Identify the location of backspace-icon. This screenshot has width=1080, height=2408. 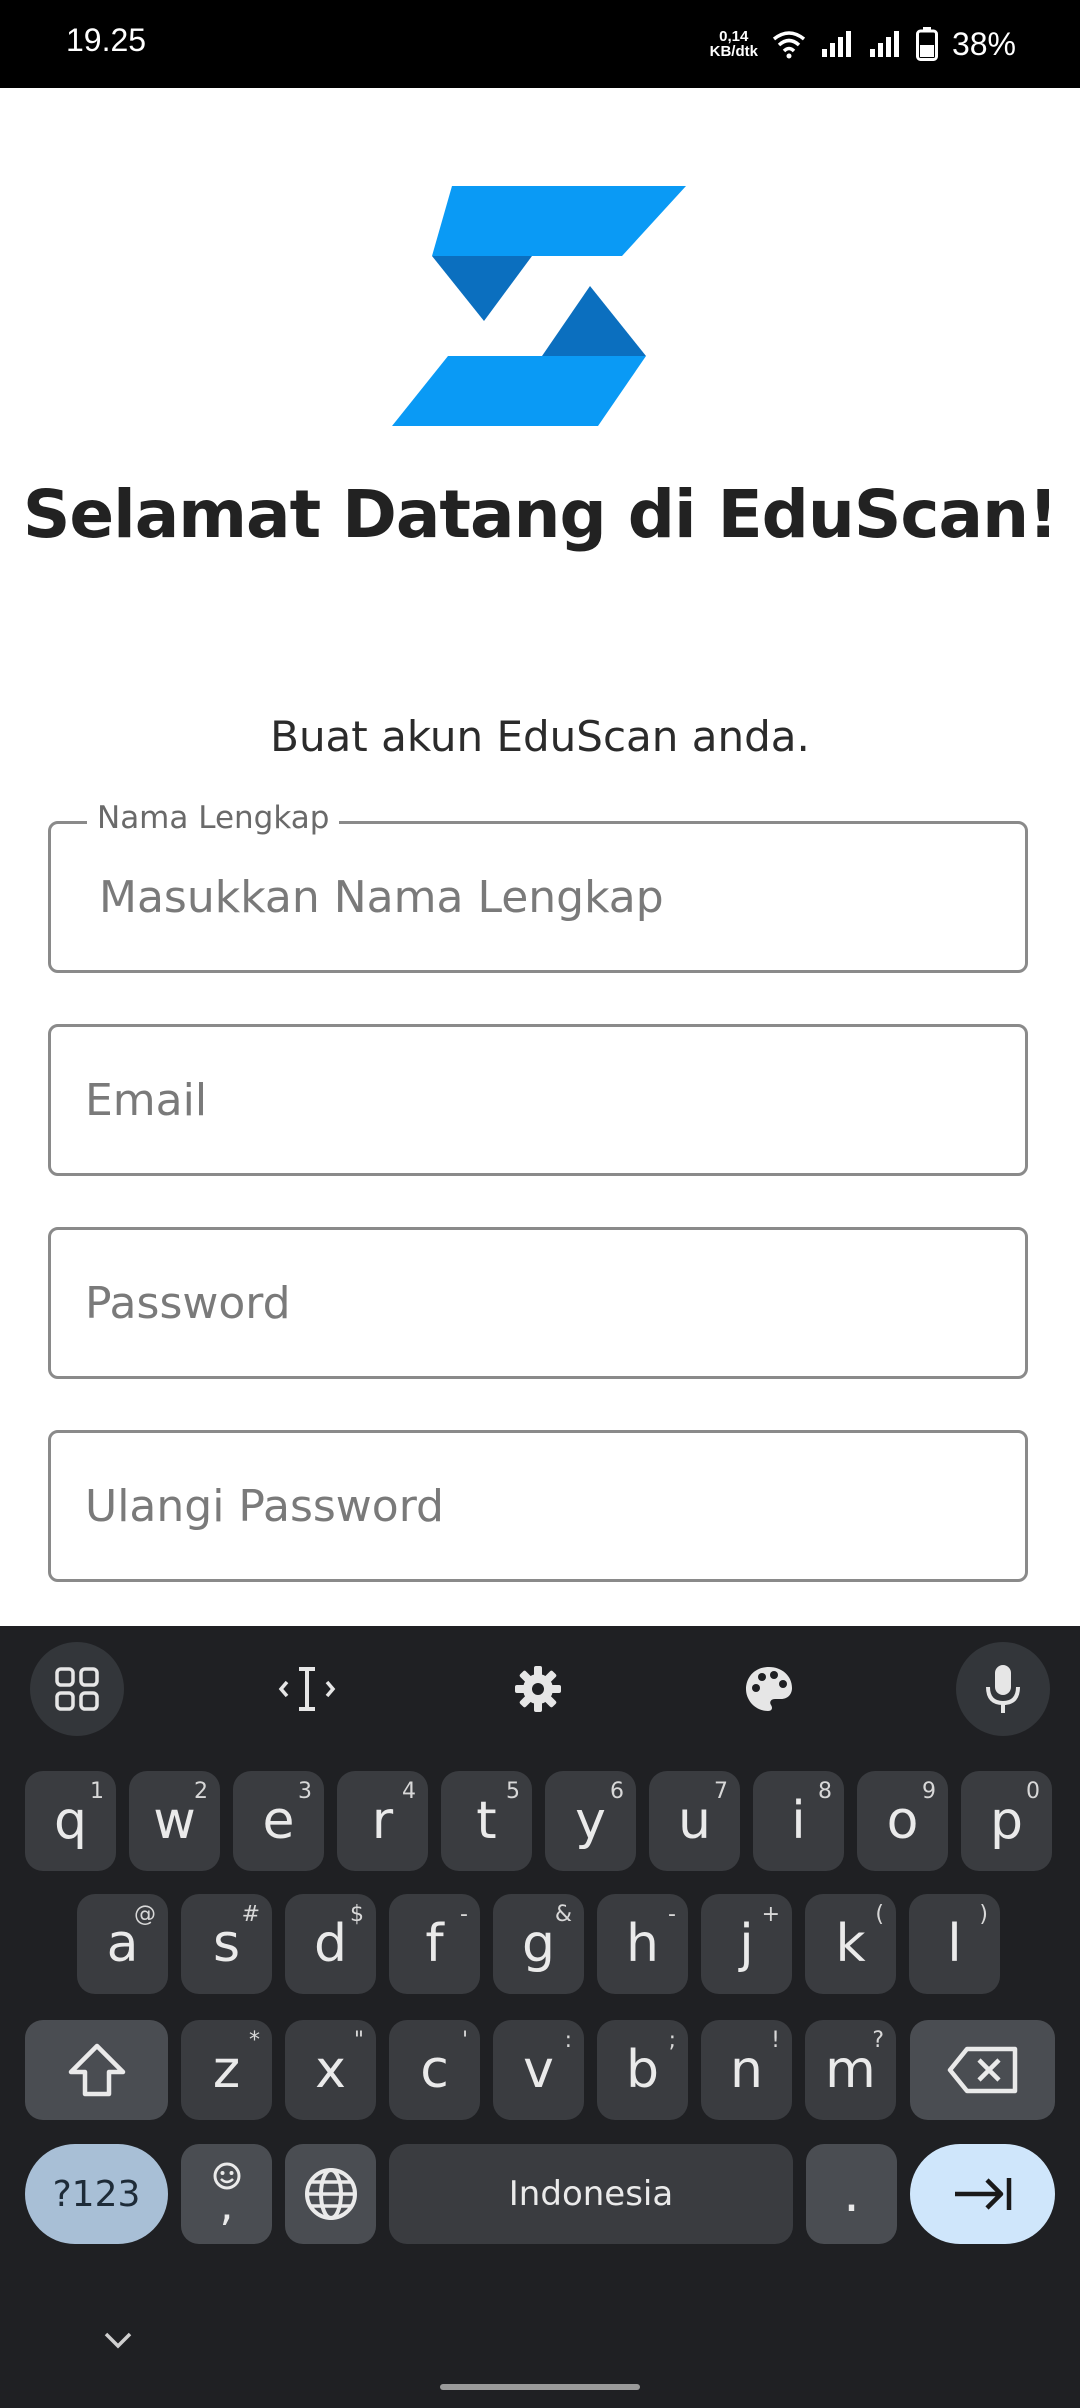
(982, 2070).